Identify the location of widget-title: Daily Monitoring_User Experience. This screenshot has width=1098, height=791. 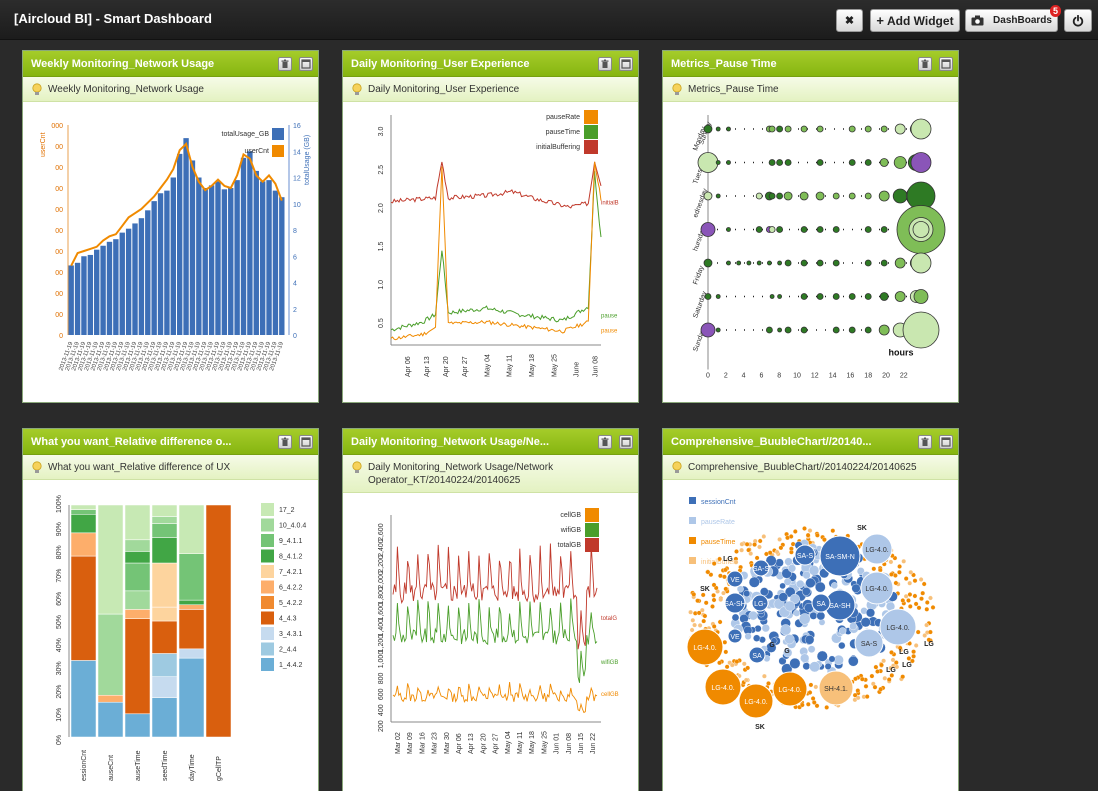
(440, 64).